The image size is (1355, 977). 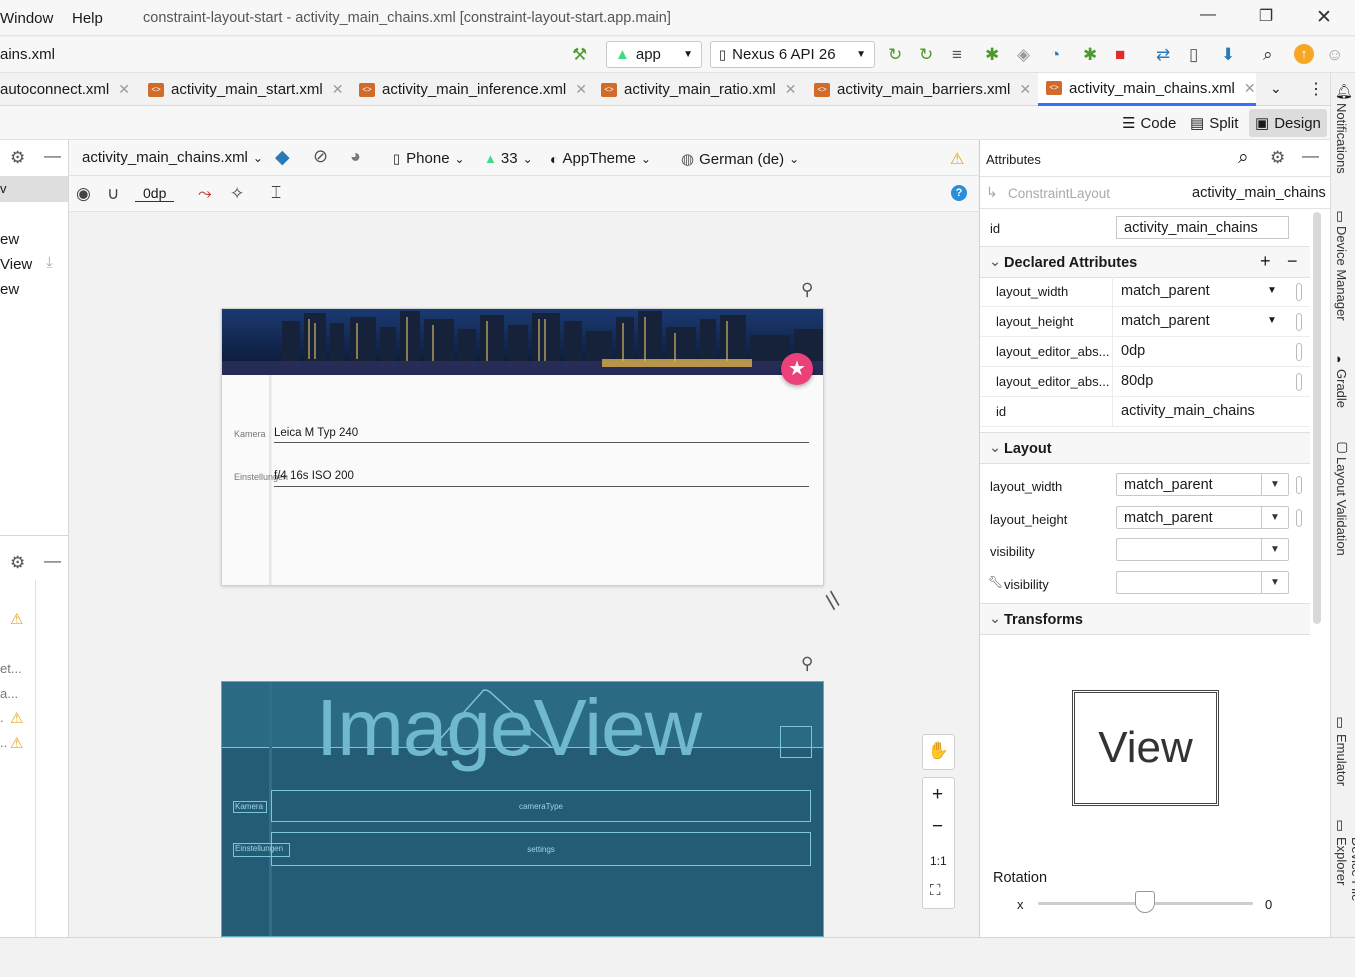 What do you see at coordinates (26, 18) in the screenshot?
I see `menu-window: Window` at bounding box center [26, 18].